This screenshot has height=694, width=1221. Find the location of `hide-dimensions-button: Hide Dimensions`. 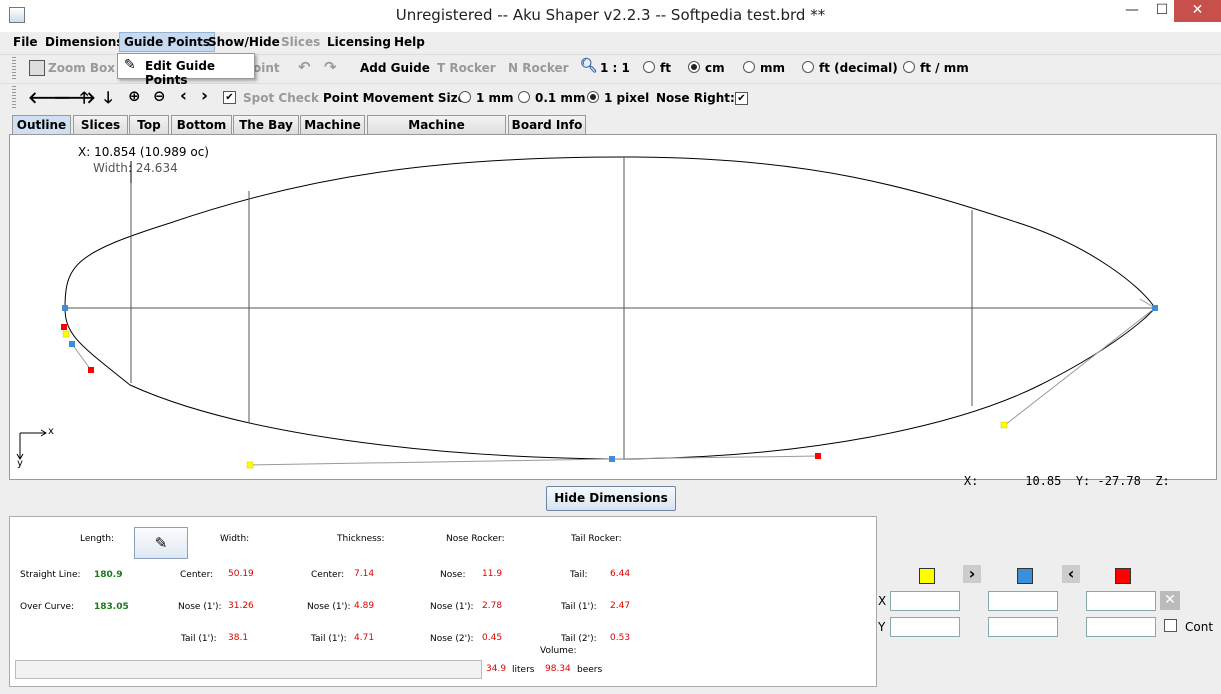

hide-dimensions-button: Hide Dimensions is located at coordinates (611, 498).